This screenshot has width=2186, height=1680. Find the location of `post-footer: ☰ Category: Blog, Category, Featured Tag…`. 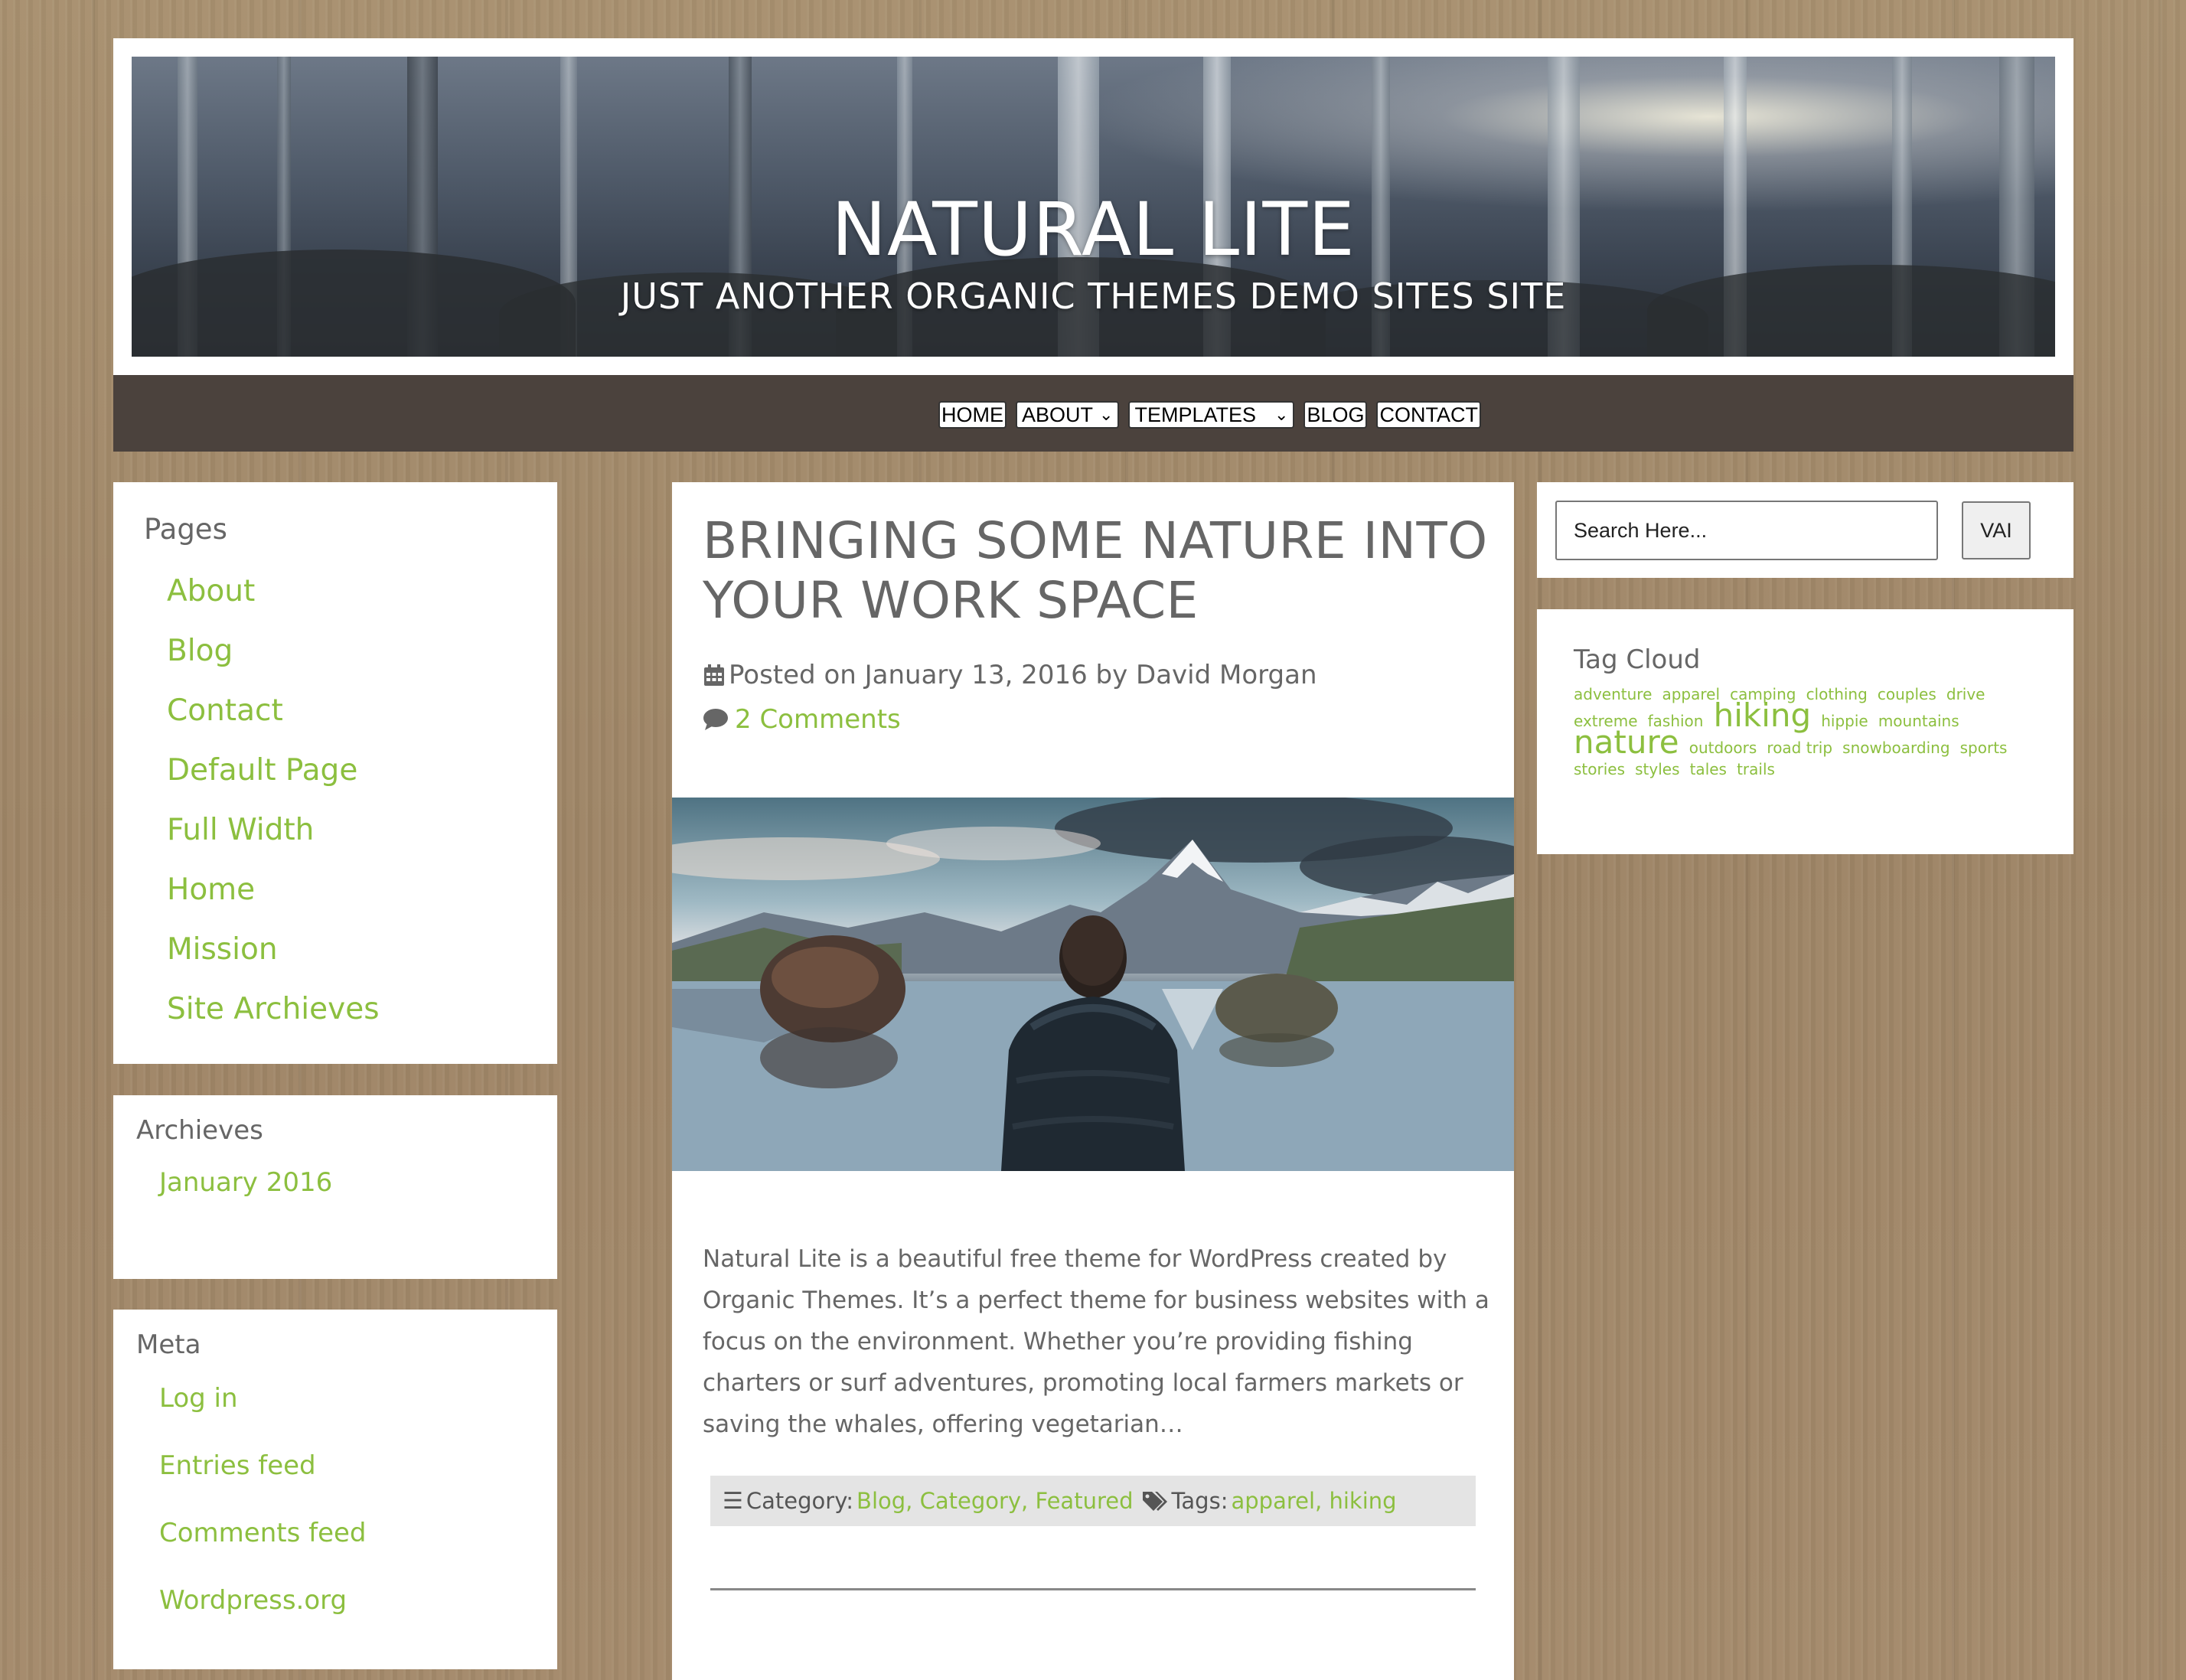

post-footer: ☰ Category: Blog, Category, Featured Tag… is located at coordinates (1093, 1501).